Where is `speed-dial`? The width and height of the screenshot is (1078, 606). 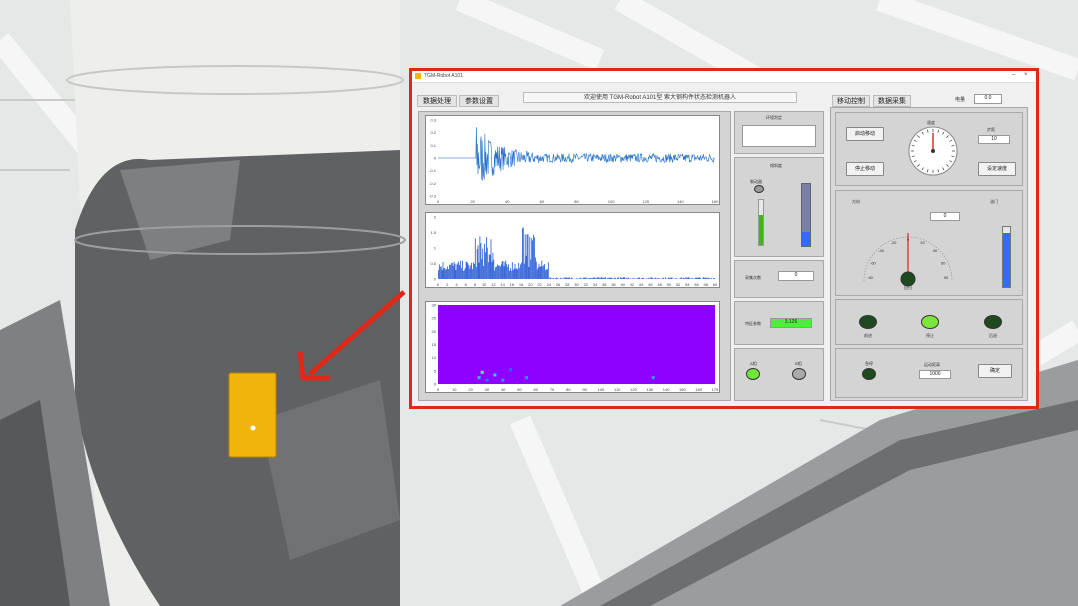 speed-dial is located at coordinates (933, 151).